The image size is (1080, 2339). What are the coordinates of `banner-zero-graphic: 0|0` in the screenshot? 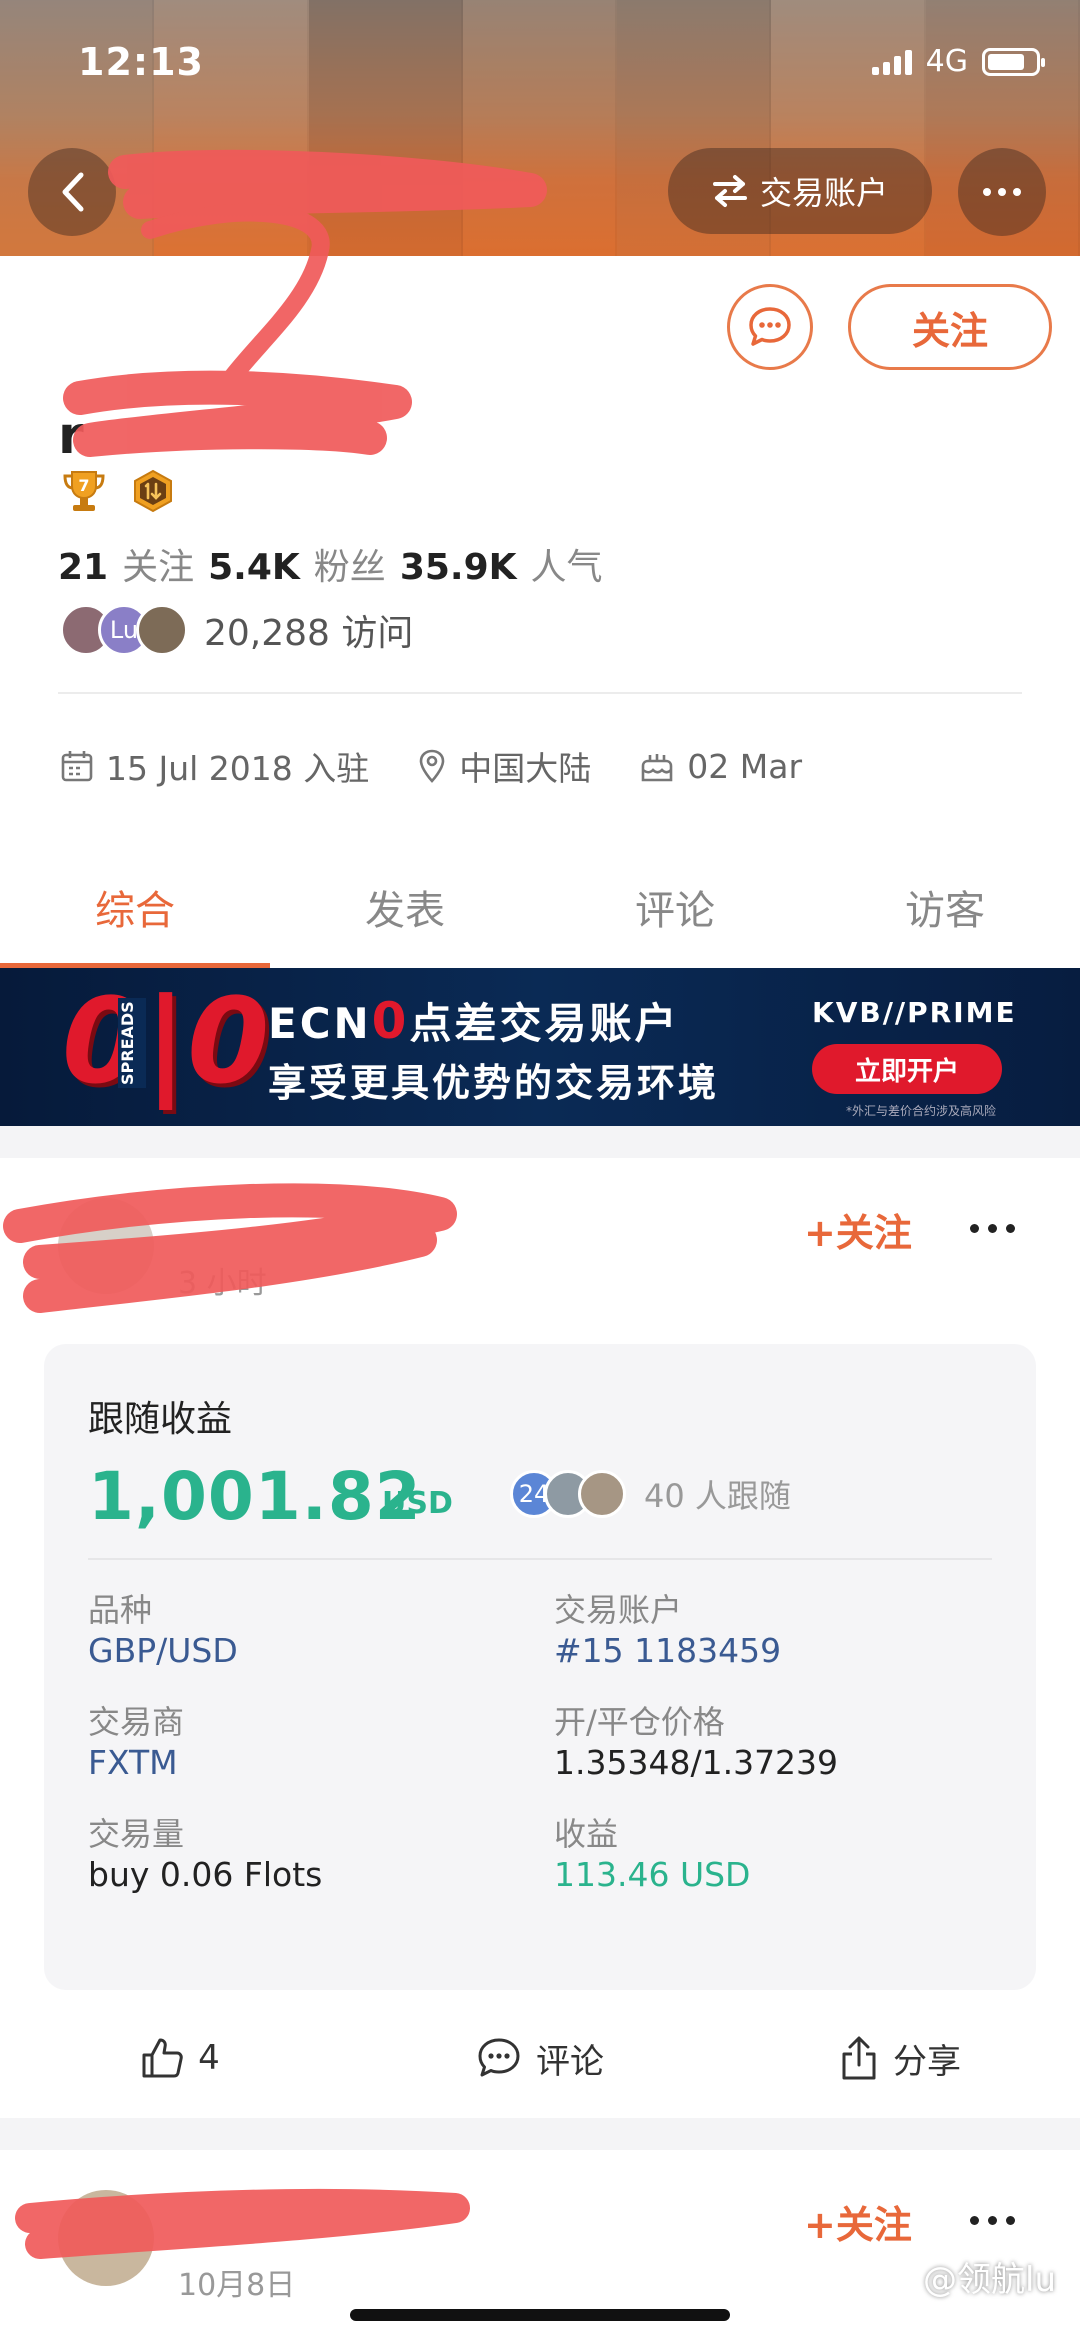 It's located at (166, 1041).